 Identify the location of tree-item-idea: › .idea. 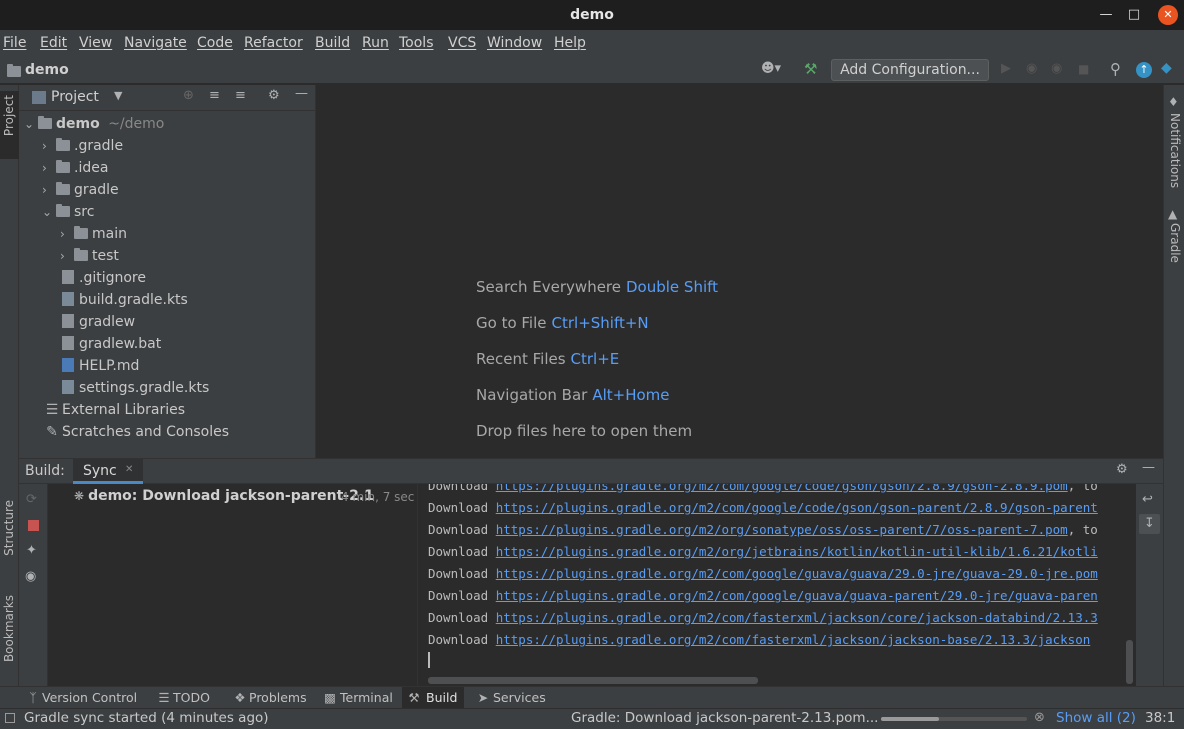
(75, 168).